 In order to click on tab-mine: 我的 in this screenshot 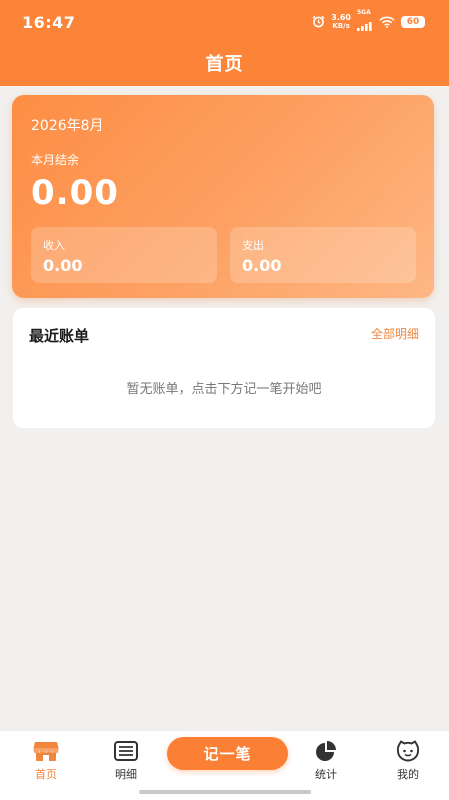, I will do `click(408, 762)`.